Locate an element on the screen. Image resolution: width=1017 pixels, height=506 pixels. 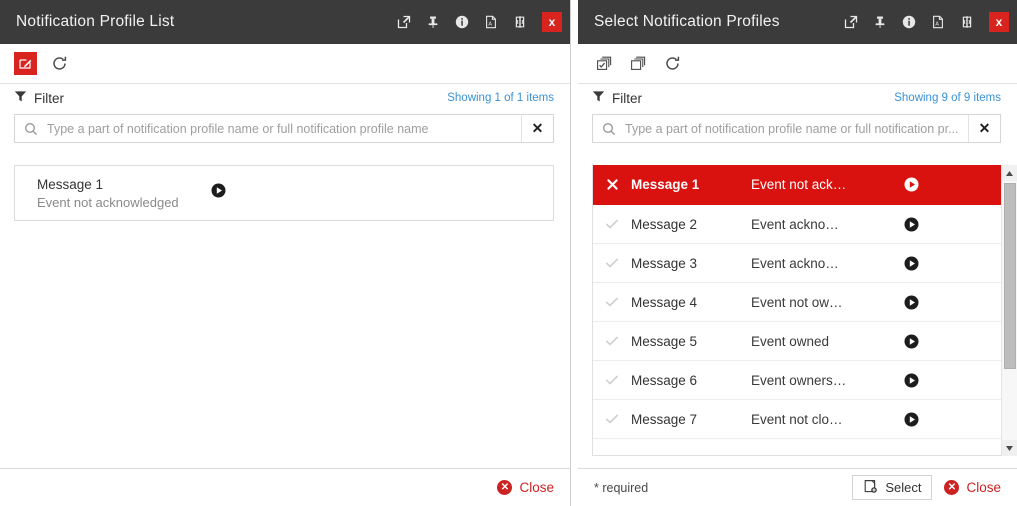
row-name: Message 6 is located at coordinates (664, 380).